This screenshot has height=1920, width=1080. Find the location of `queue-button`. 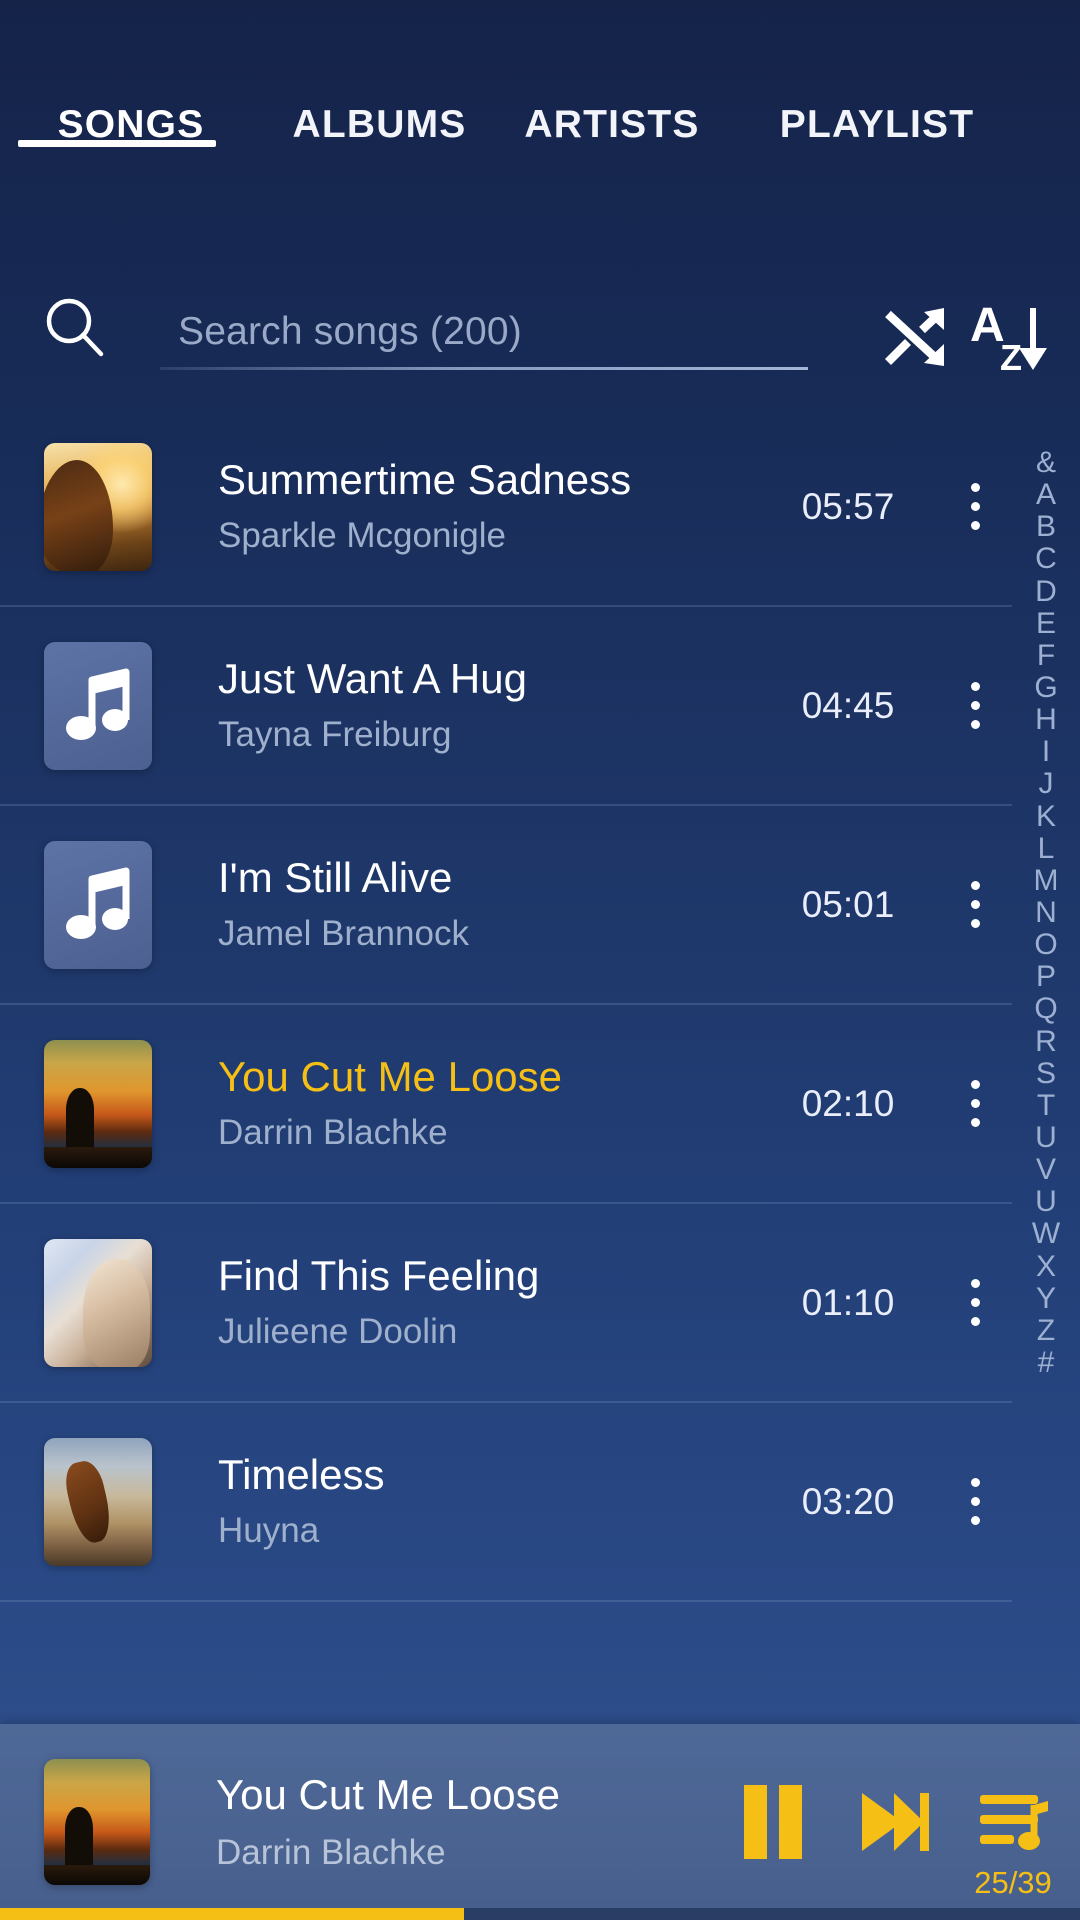

queue-button is located at coordinates (1013, 1822).